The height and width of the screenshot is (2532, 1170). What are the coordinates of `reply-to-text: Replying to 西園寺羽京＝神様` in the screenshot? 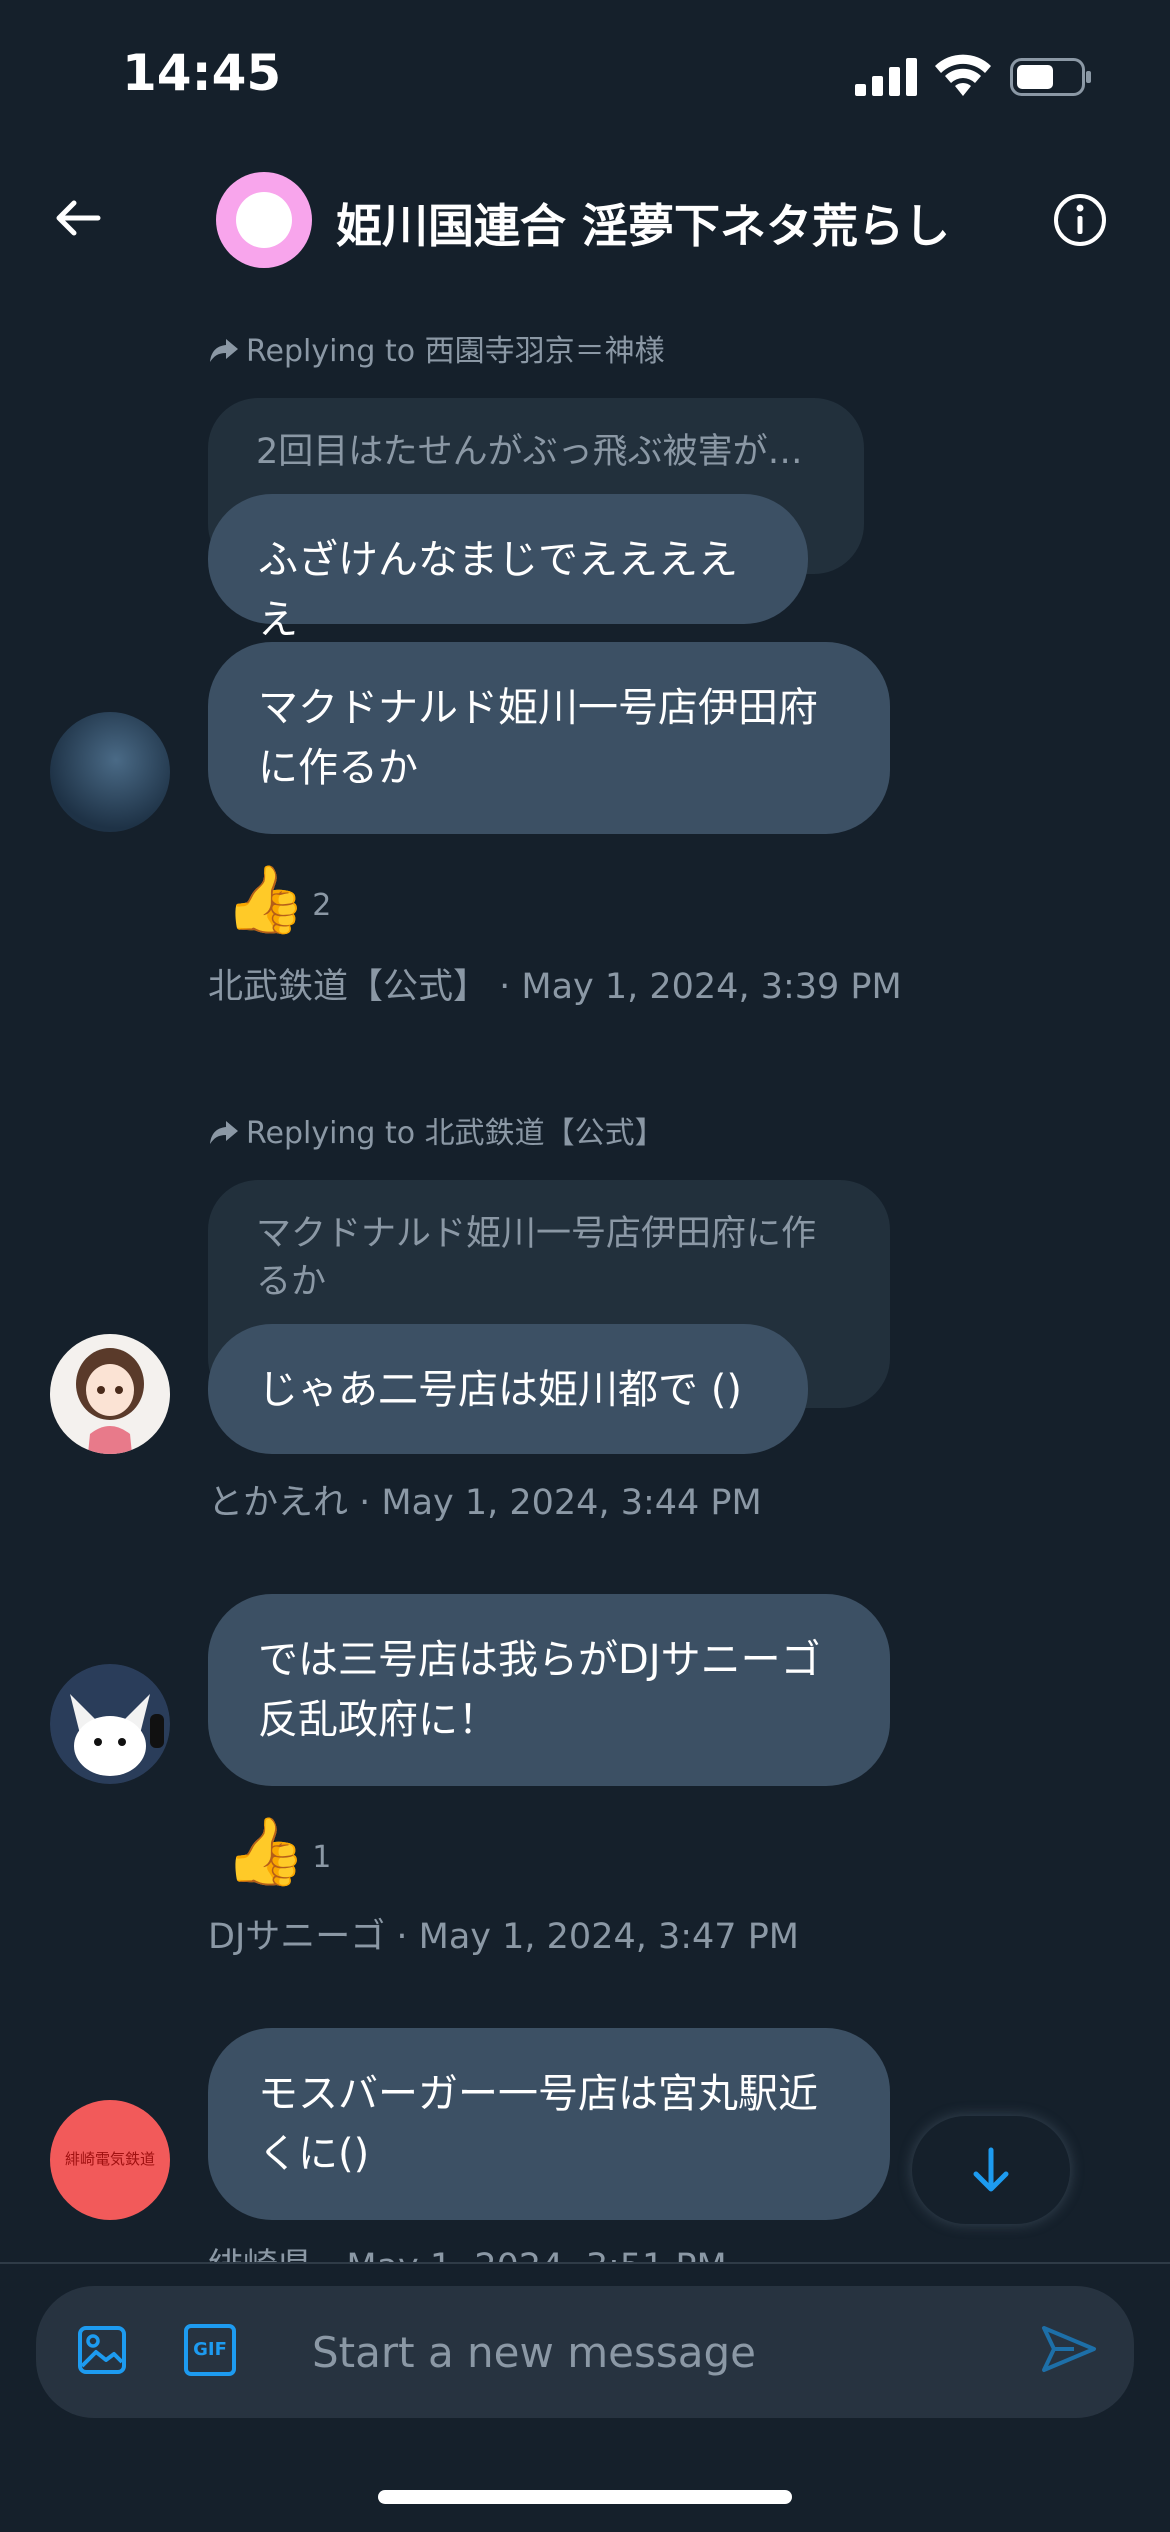 It's located at (455, 351).